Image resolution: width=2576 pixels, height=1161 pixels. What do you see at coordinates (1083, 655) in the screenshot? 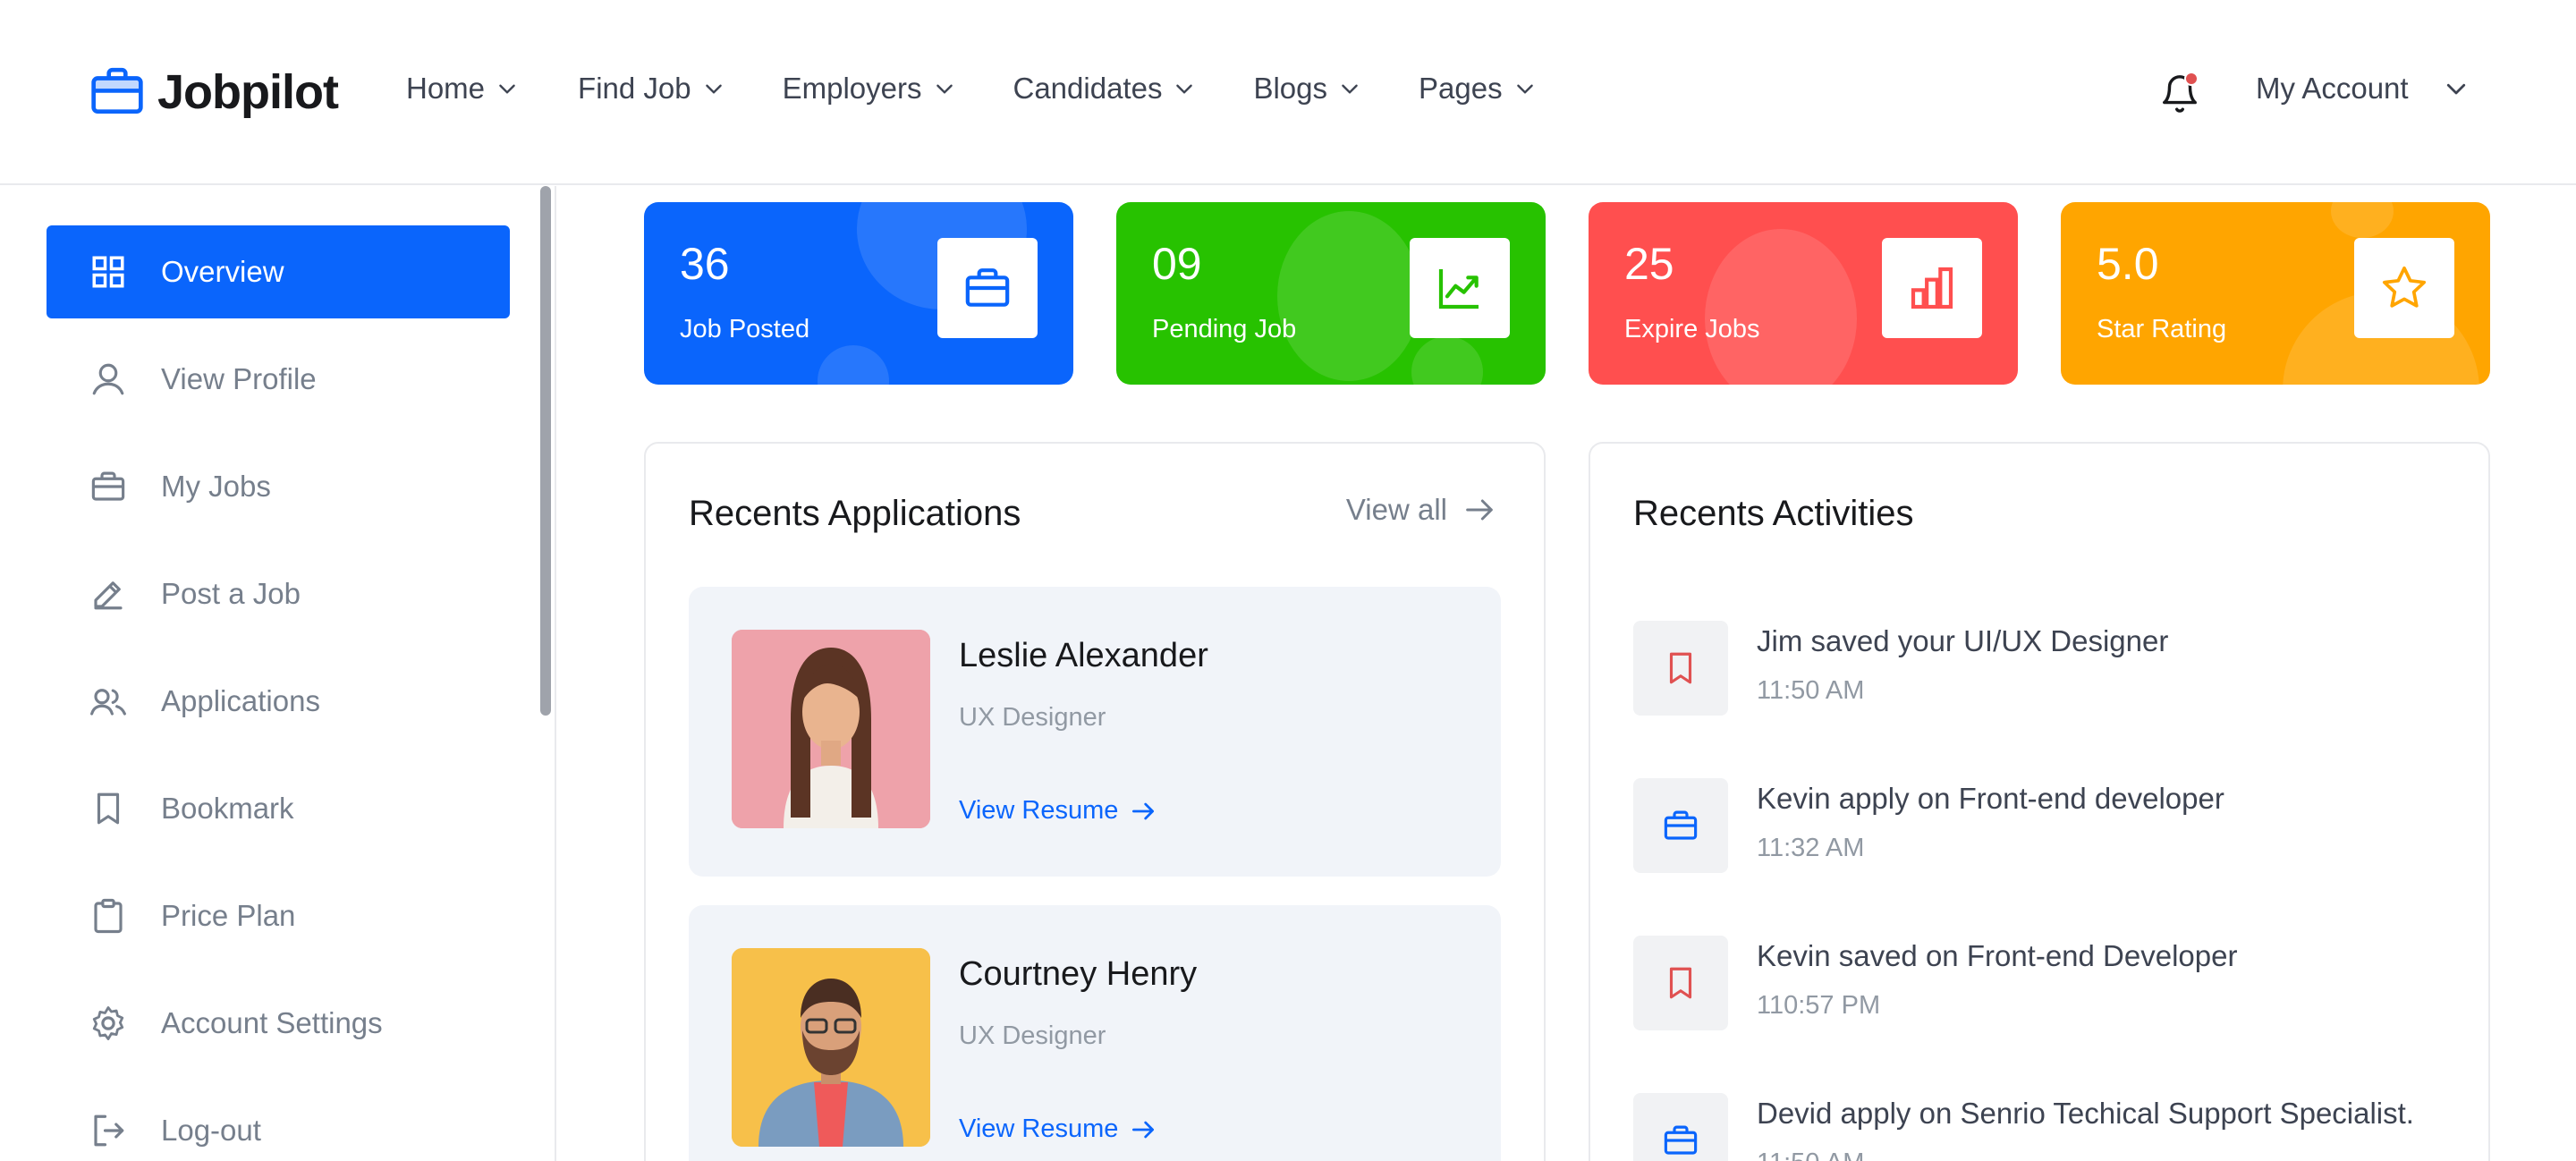
I see `applicant-name: Leslie Alexander` at bounding box center [1083, 655].